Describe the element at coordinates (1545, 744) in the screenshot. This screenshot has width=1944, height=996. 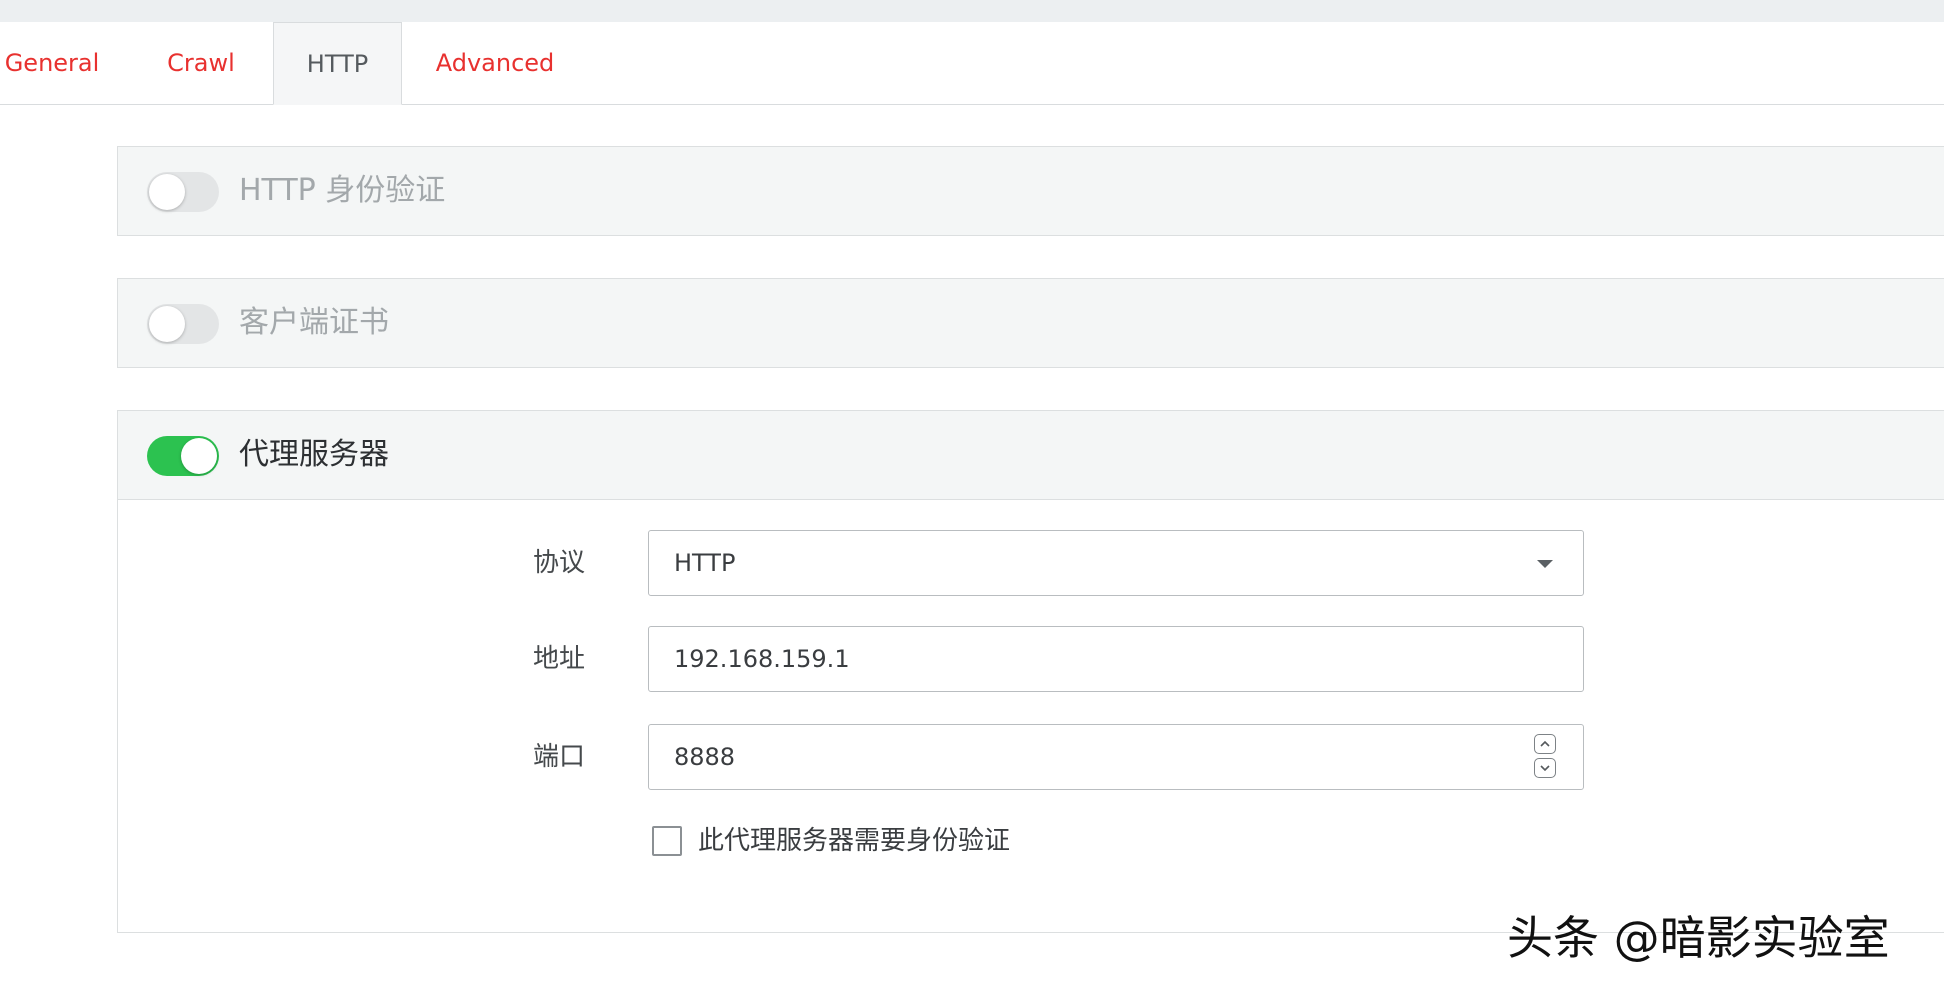
I see `chevron-up-icon` at that location.